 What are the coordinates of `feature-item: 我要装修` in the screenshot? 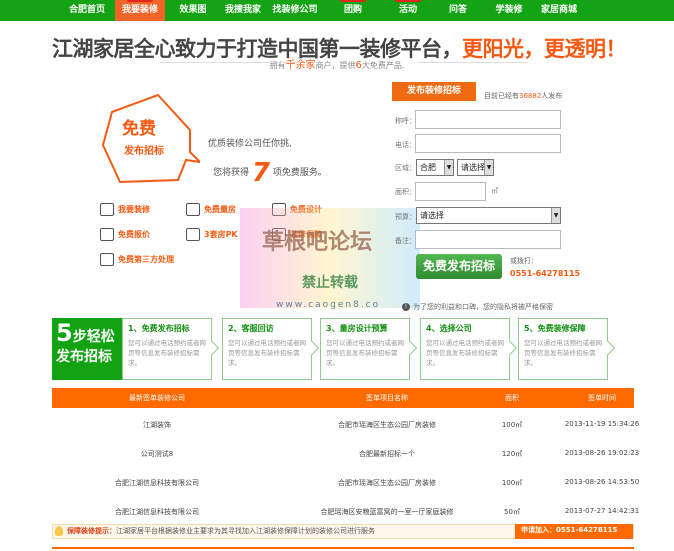 It's located at (125, 209).